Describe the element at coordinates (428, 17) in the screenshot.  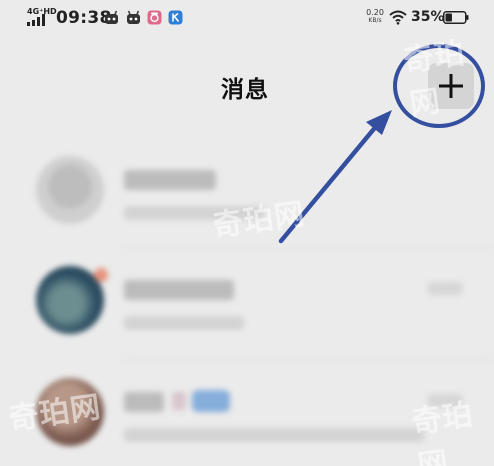
I see `battery-percent: 35%` at that location.